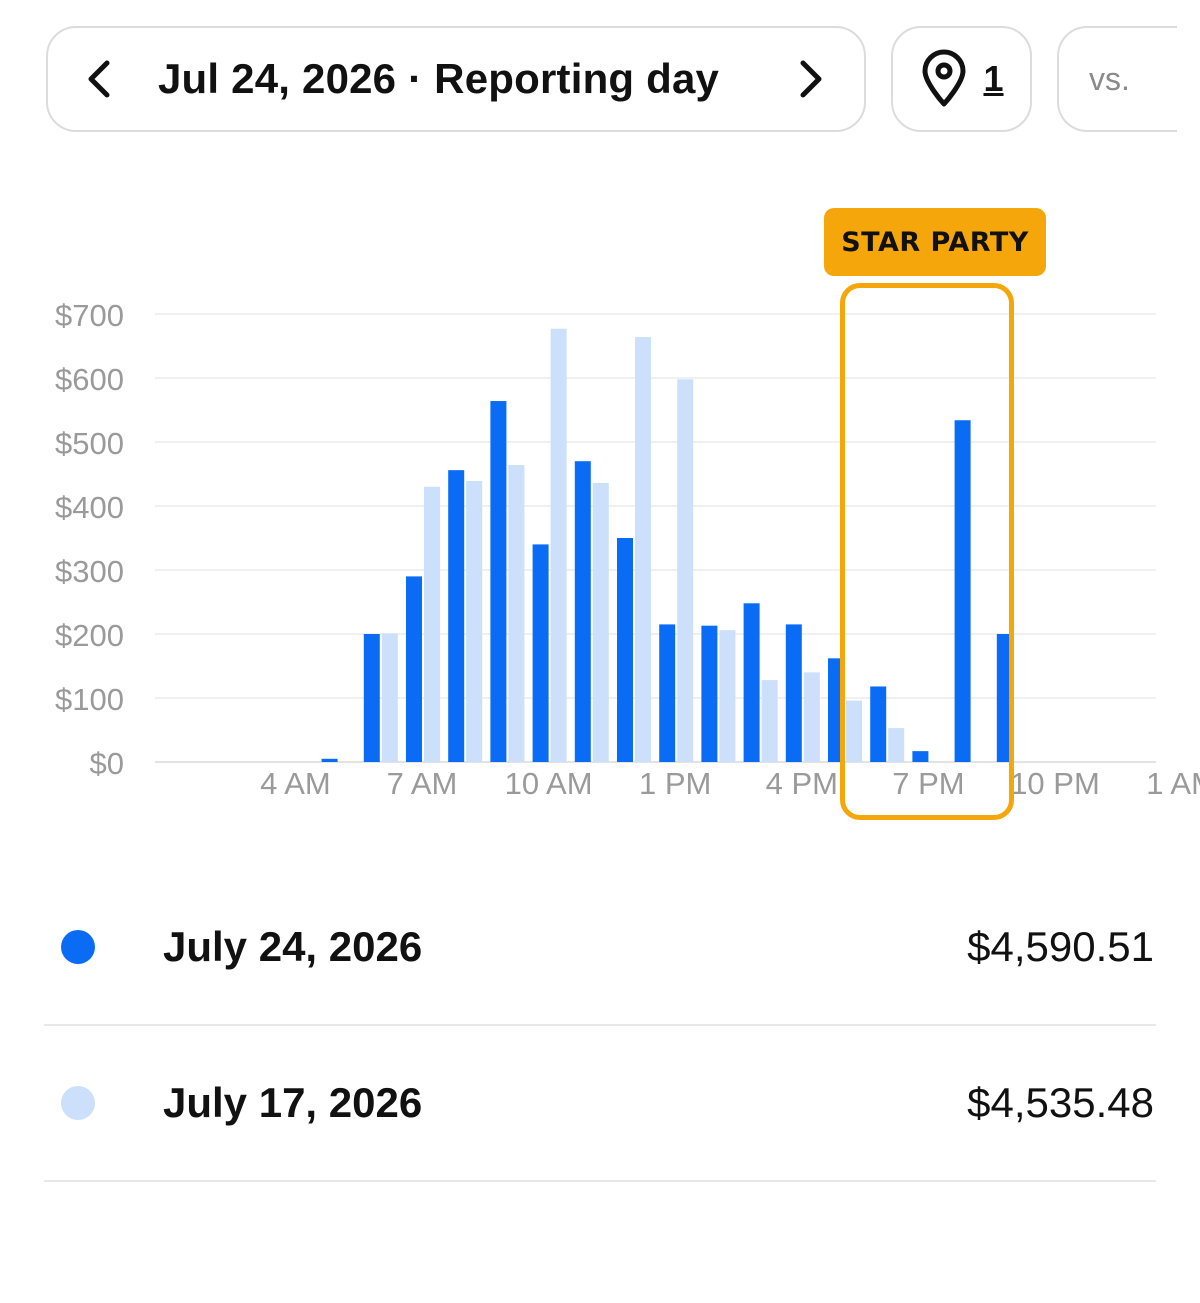 Image resolution: width=1200 pixels, height=1303 pixels. What do you see at coordinates (89, 699) in the screenshot?
I see `y-tick-label: $100` at bounding box center [89, 699].